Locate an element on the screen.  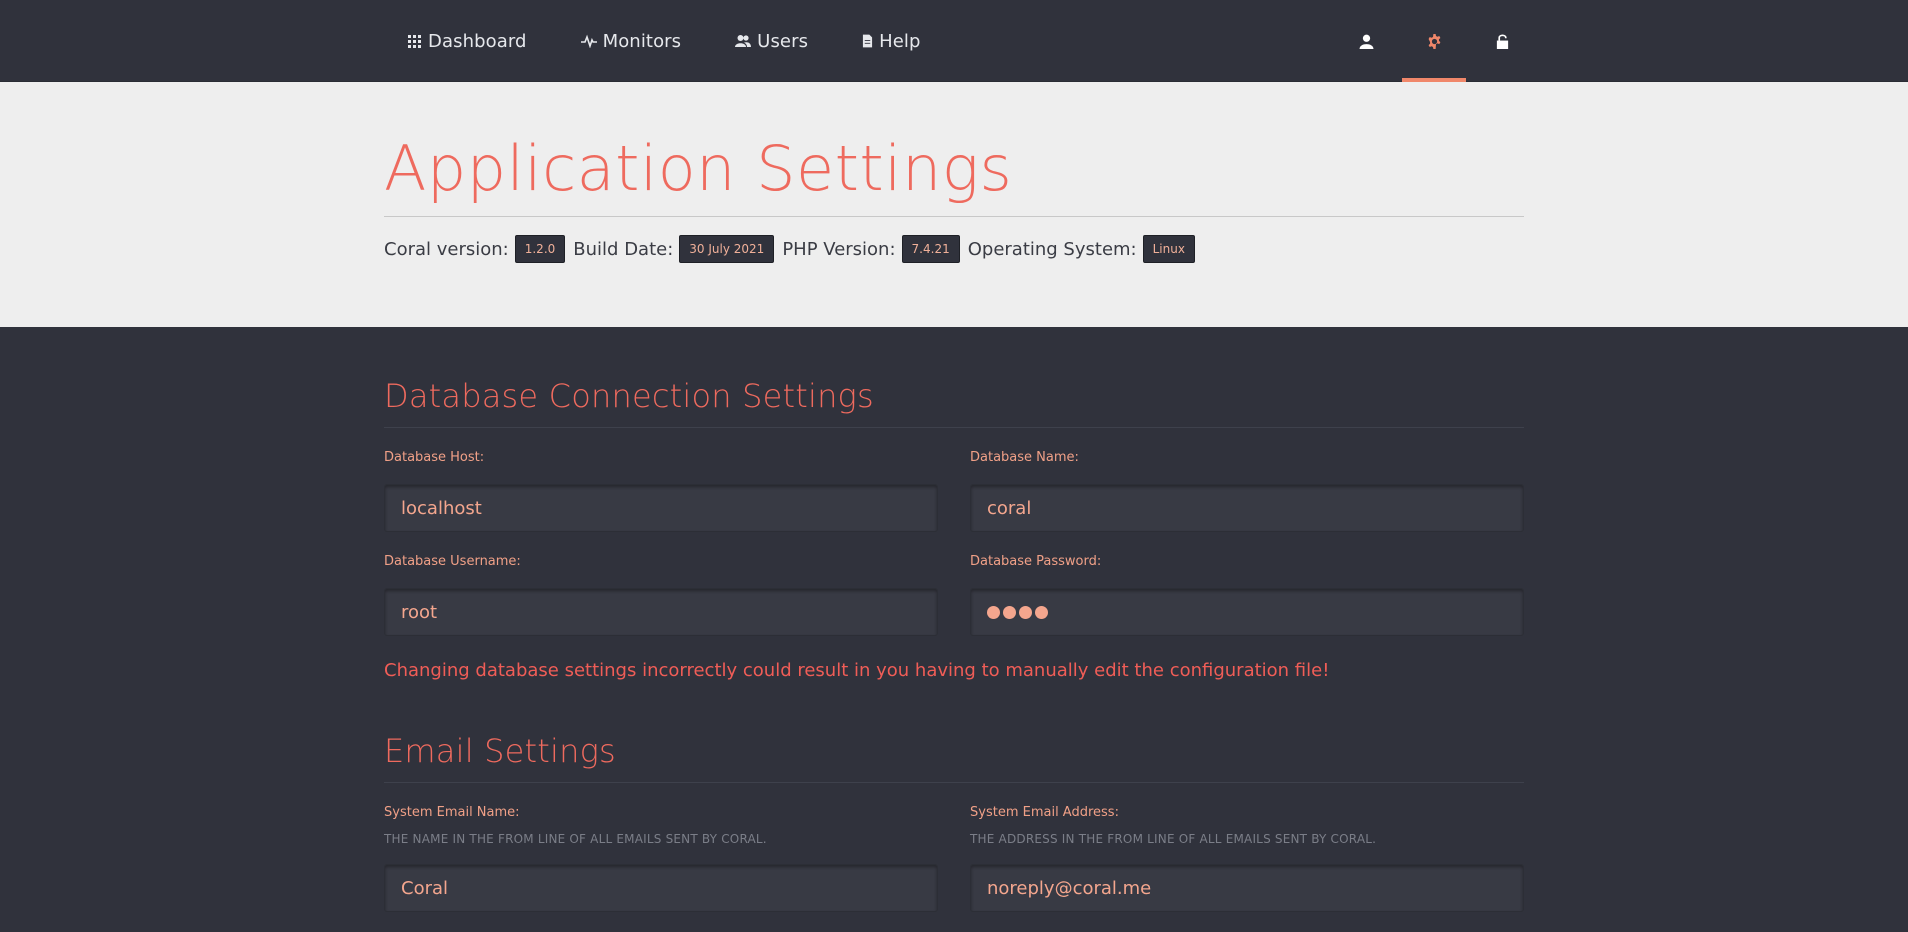
nav-item-label: Help is located at coordinates (900, 41).